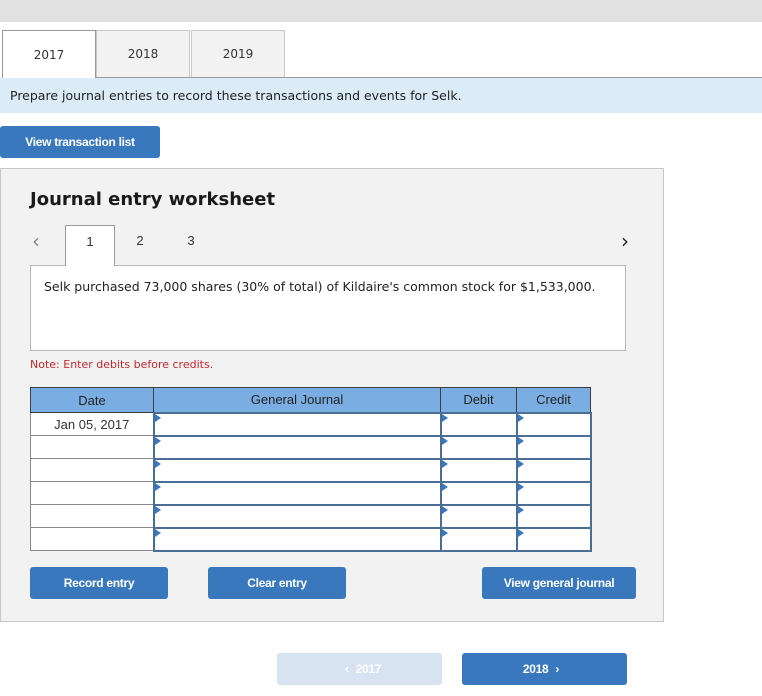 The height and width of the screenshot is (696, 762). What do you see at coordinates (99, 583) in the screenshot?
I see `record-entry-button: Record entry` at bounding box center [99, 583].